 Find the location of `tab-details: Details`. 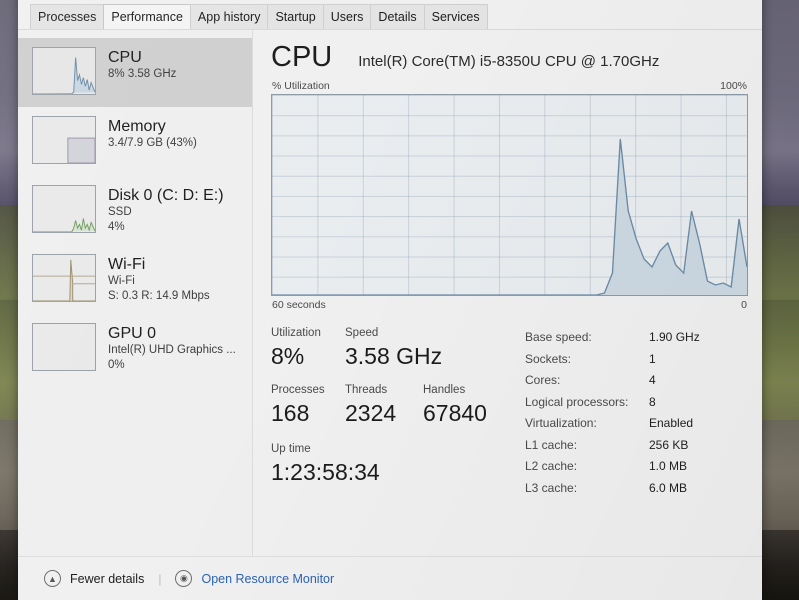

tab-details: Details is located at coordinates (397, 16).